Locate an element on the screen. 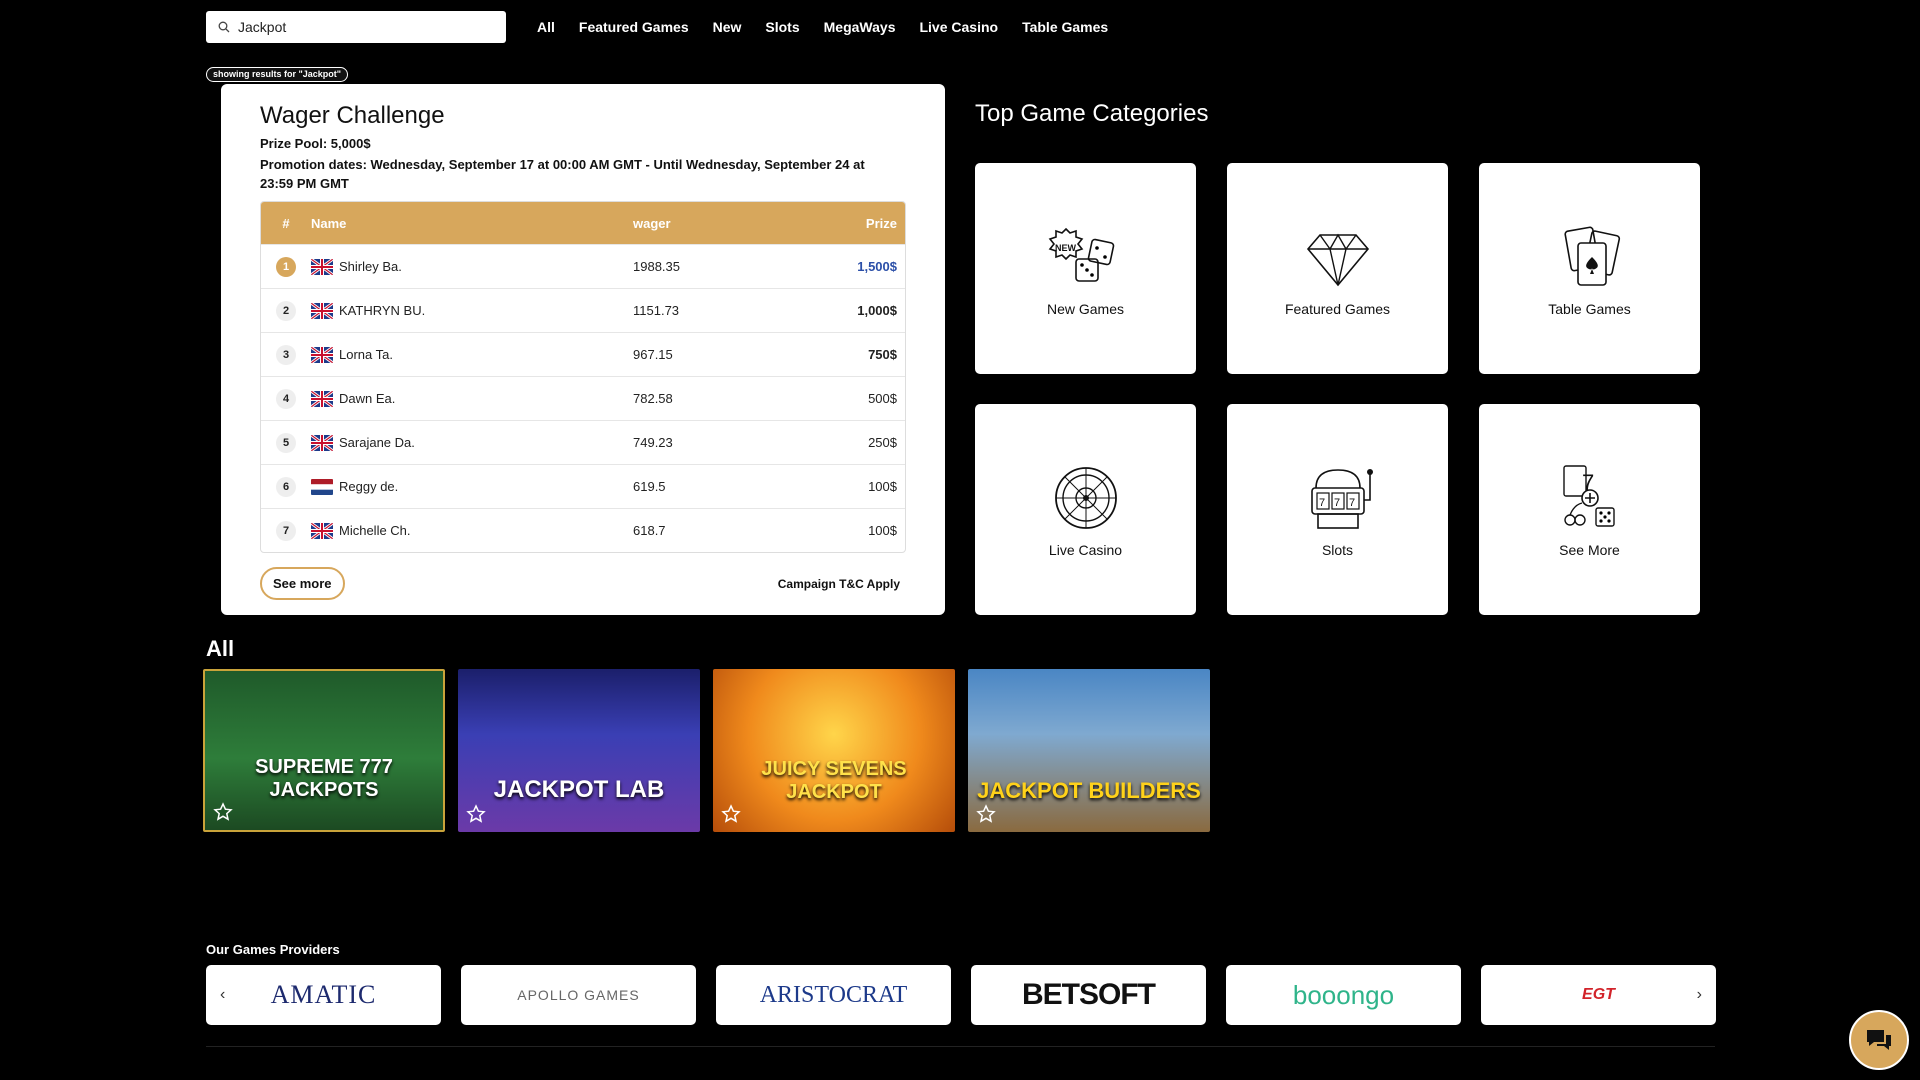 This screenshot has width=1920, height=1080. table-row: 2 KATHRYN BU. 1151.73 1,000$ is located at coordinates (583, 310).